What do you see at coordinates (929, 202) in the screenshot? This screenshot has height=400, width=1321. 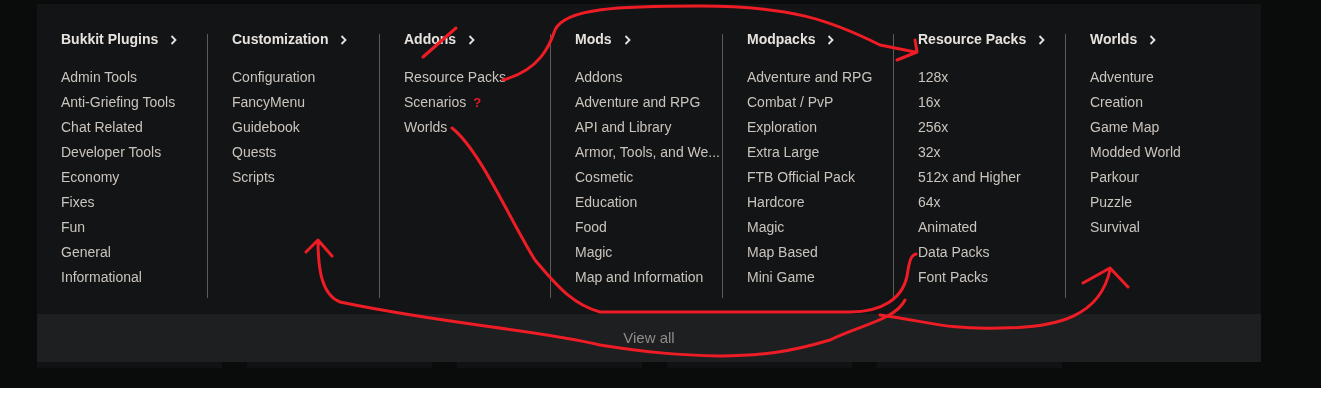 I see `subcategory-link: 64x` at bounding box center [929, 202].